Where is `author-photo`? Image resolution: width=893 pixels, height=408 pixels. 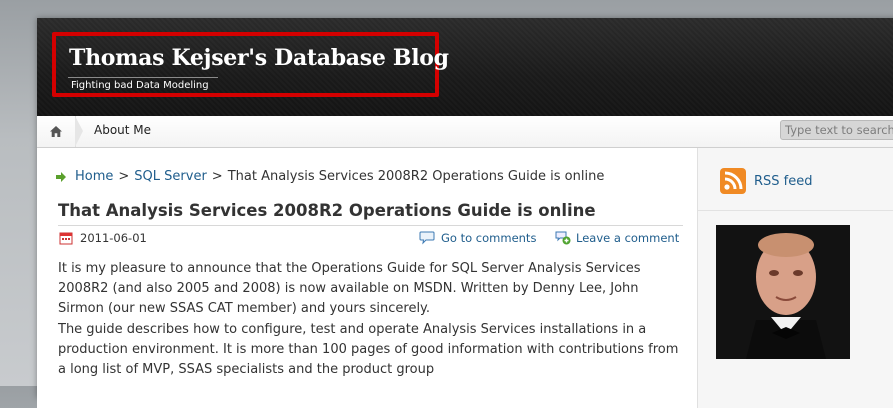 author-photo is located at coordinates (783, 292).